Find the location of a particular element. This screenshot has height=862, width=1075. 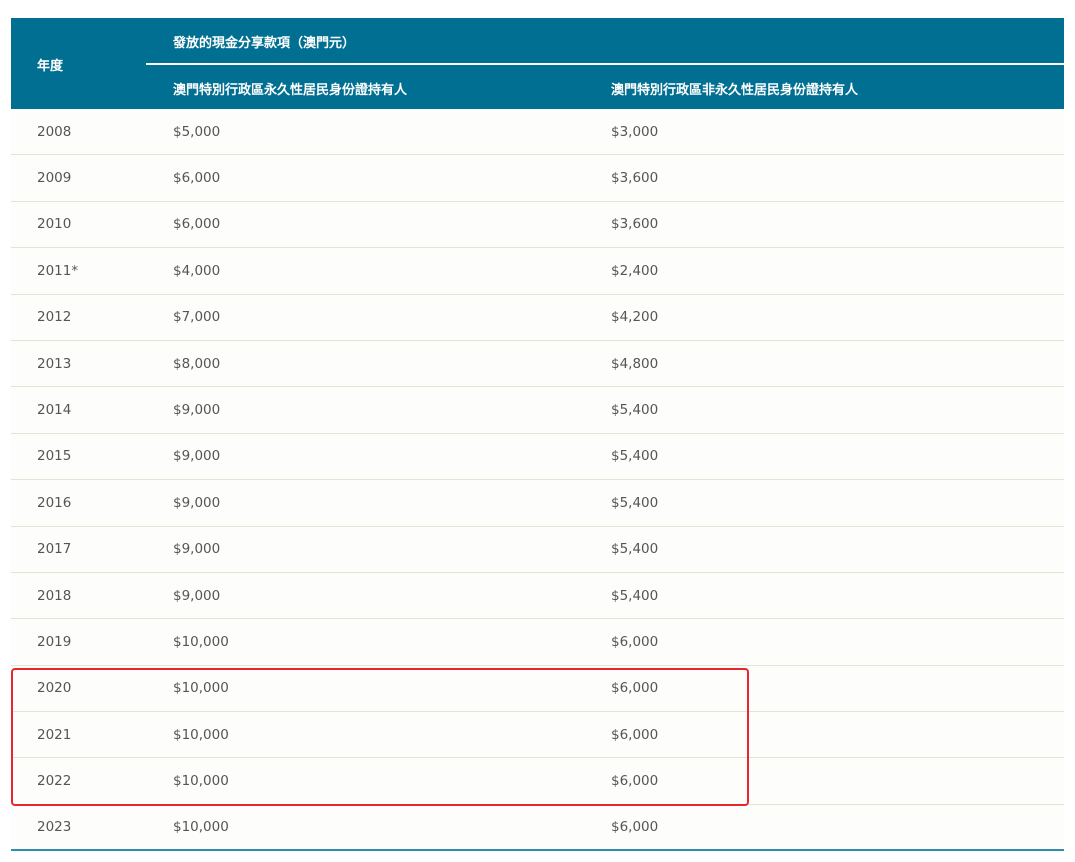

table-row: 2014 $9,000 $5,400 is located at coordinates (537, 410).